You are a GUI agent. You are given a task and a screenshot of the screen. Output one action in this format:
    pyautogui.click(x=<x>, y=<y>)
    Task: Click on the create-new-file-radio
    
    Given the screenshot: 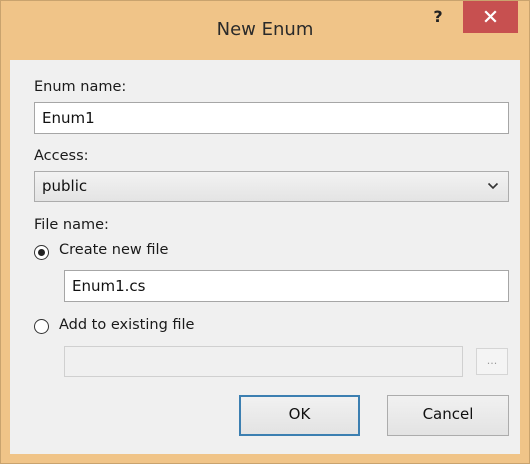 What is the action you would take?
    pyautogui.click(x=41, y=252)
    